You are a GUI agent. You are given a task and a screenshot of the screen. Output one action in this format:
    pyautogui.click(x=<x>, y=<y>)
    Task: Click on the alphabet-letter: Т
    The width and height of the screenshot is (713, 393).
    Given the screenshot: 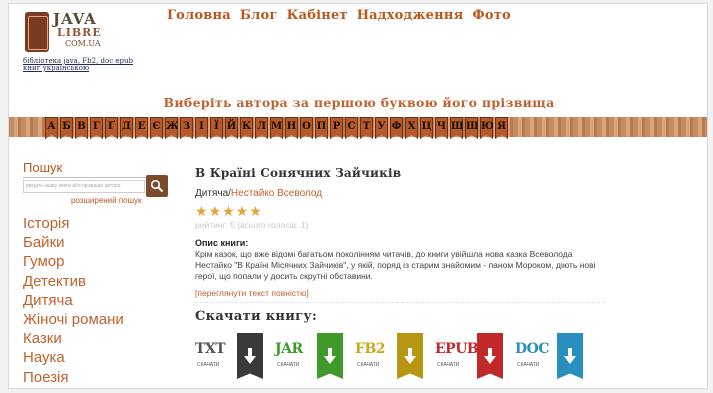 What is the action you would take?
    pyautogui.click(x=366, y=128)
    